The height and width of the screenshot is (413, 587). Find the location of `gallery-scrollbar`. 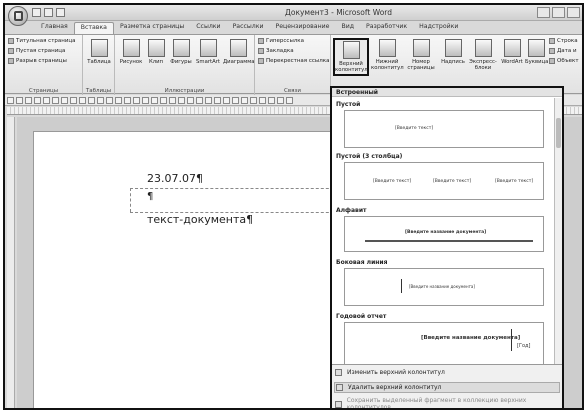

gallery-scrollbar is located at coordinates (558, 232).